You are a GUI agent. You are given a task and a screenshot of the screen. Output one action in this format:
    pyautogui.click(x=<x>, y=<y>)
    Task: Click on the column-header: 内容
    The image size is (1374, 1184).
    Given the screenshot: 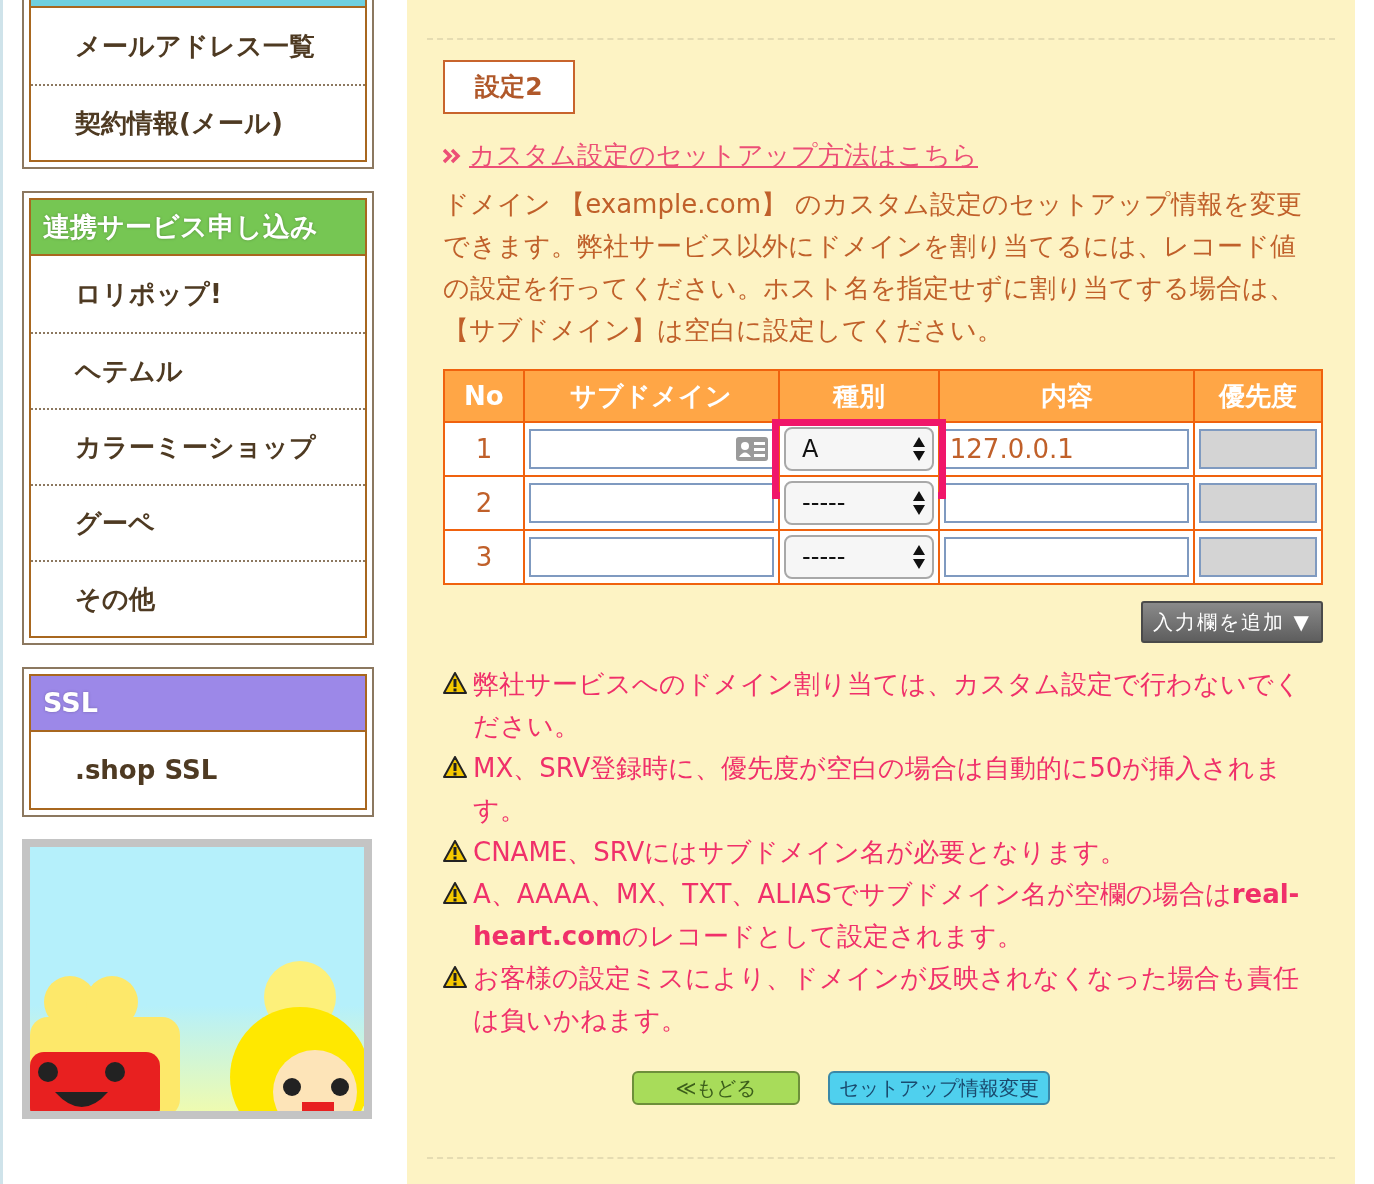 What is the action you would take?
    pyautogui.click(x=1066, y=396)
    